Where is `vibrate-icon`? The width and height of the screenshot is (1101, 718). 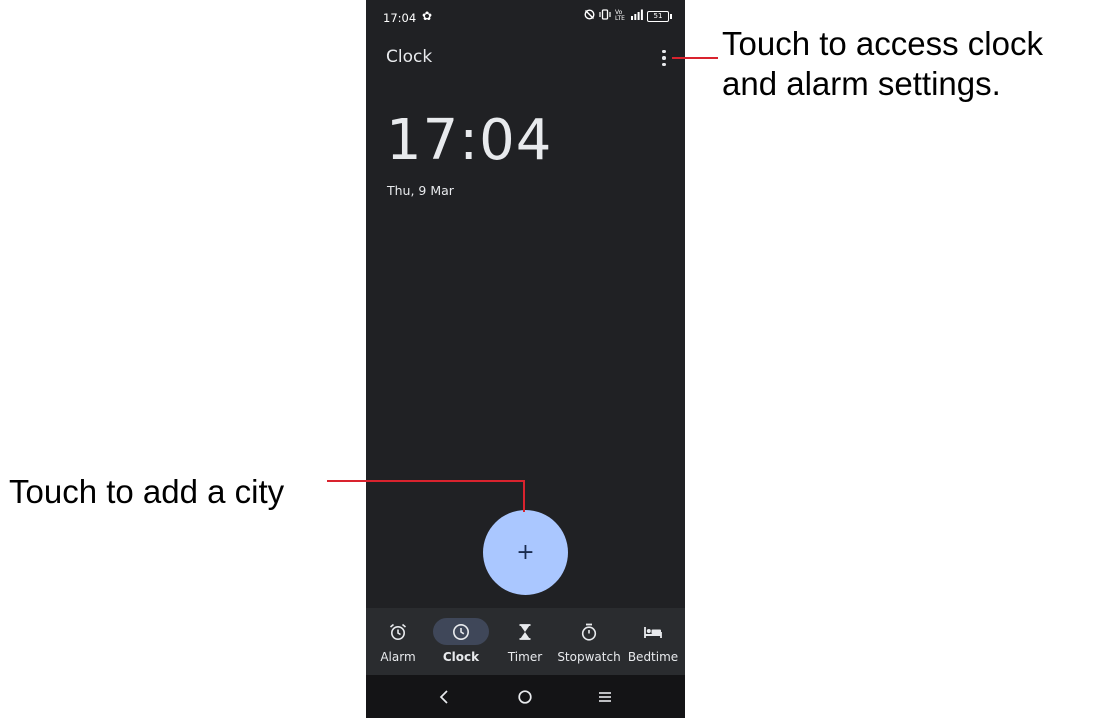
vibrate-icon is located at coordinates (605, 16).